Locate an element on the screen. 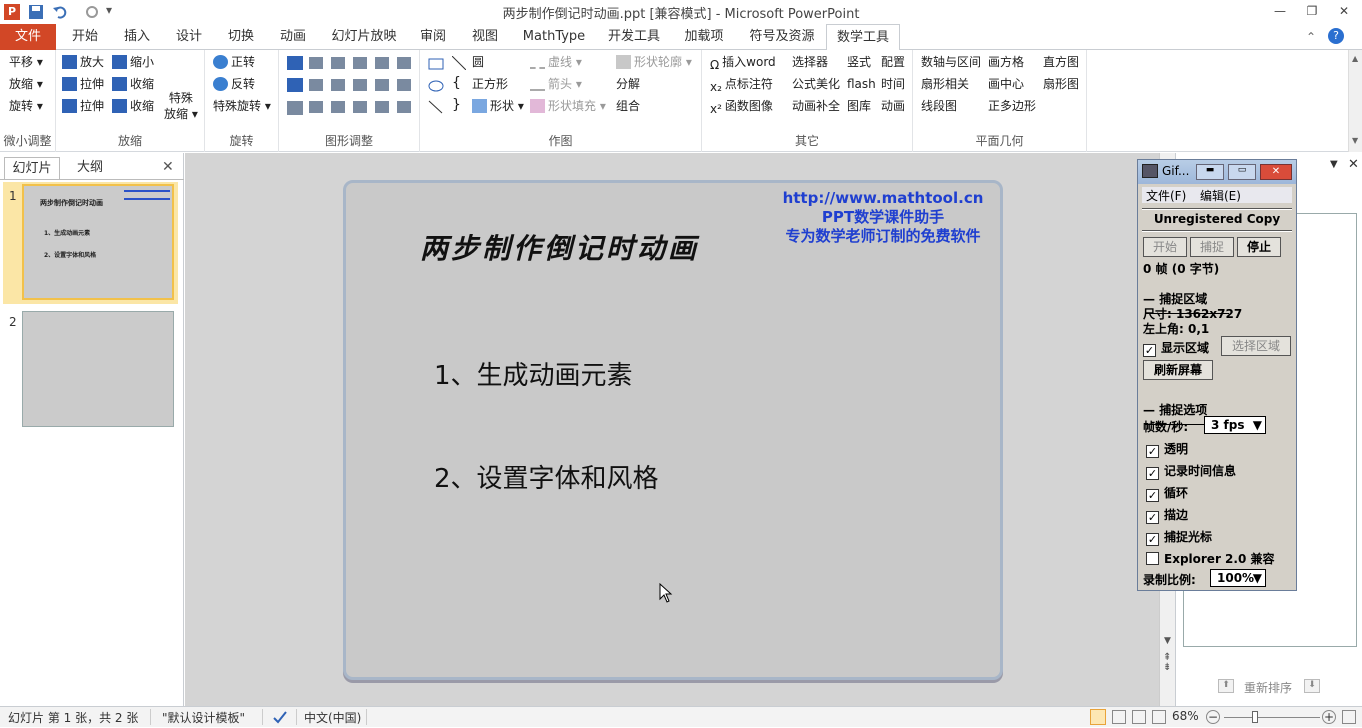 The height and width of the screenshot is (728, 1362). reading-view-icon is located at coordinates (1139, 717).